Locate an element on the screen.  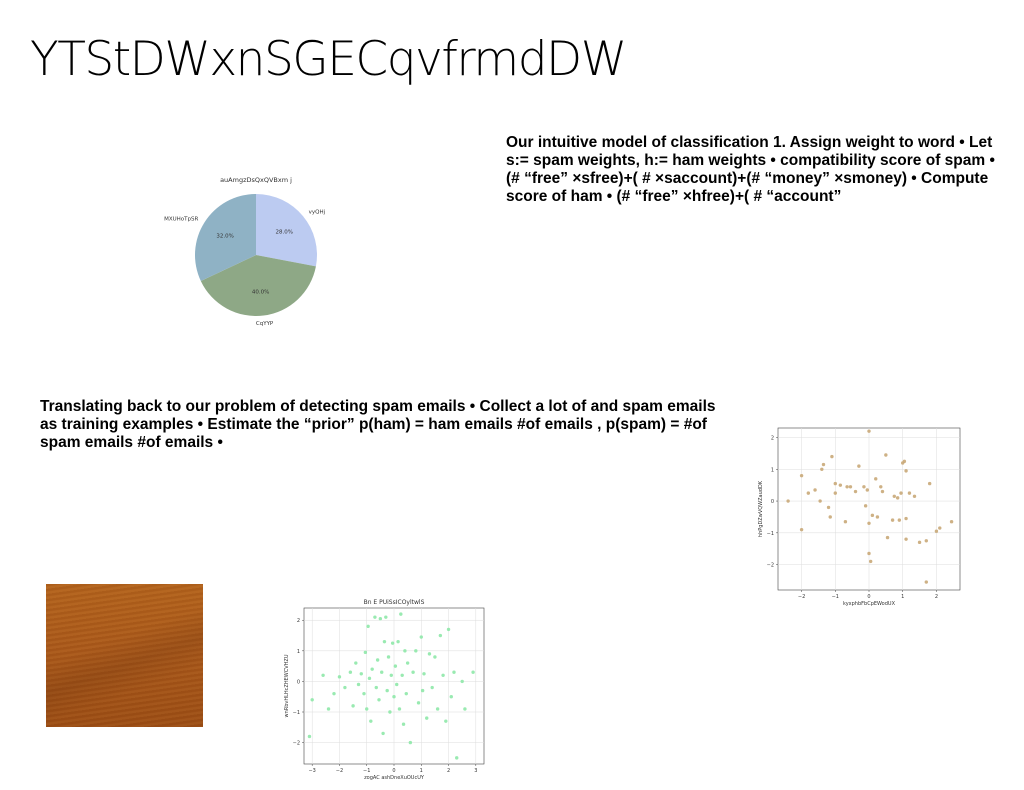
scatter-title: Bn E PUiSsICOyltwlS is located at coordinates (394, 602).